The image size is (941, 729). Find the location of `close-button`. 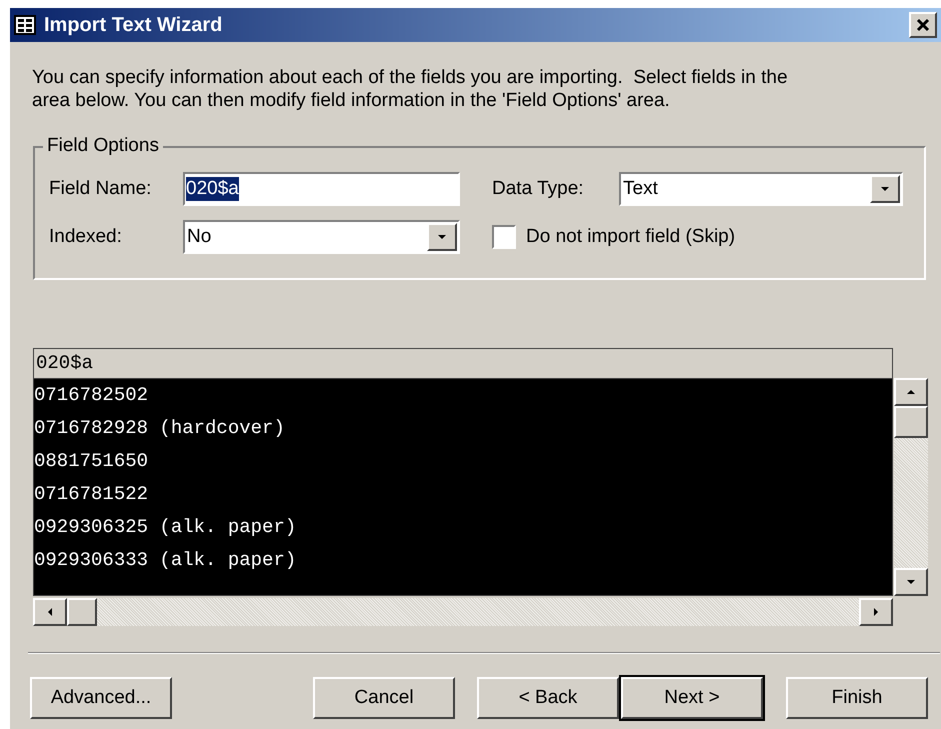

close-button is located at coordinates (923, 25).